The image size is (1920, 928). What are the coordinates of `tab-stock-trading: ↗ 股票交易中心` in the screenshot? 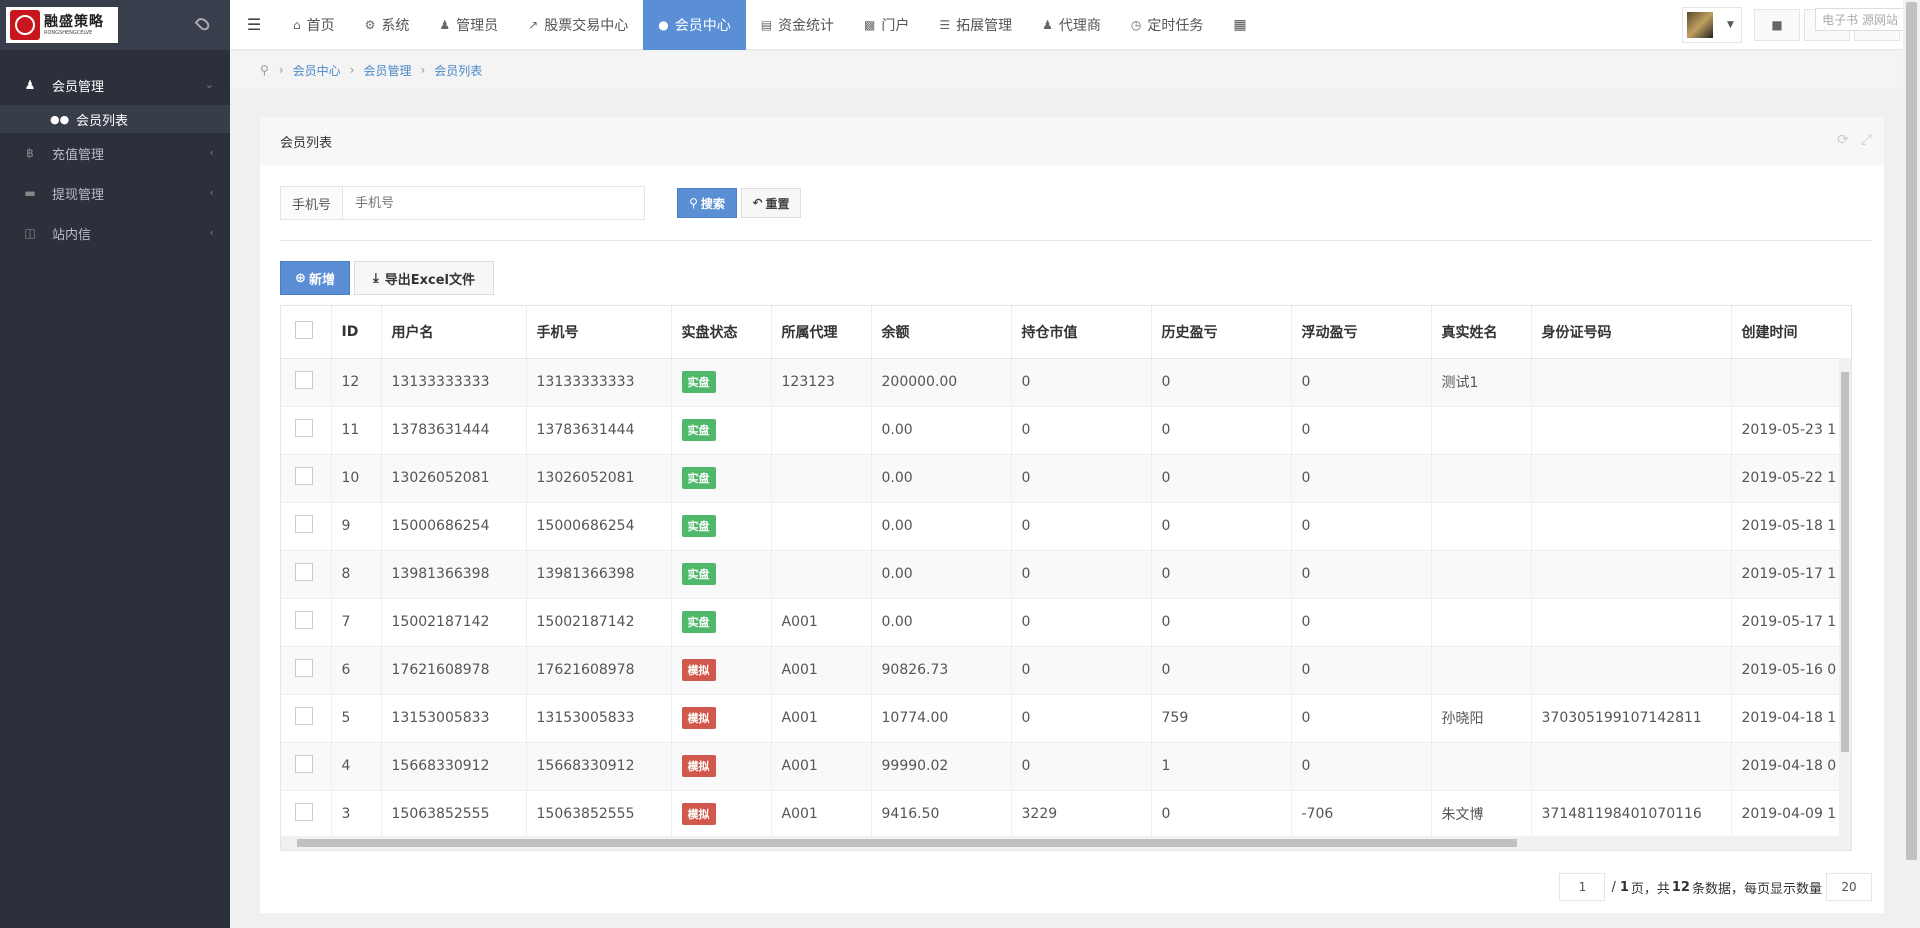 It's located at (578, 25).